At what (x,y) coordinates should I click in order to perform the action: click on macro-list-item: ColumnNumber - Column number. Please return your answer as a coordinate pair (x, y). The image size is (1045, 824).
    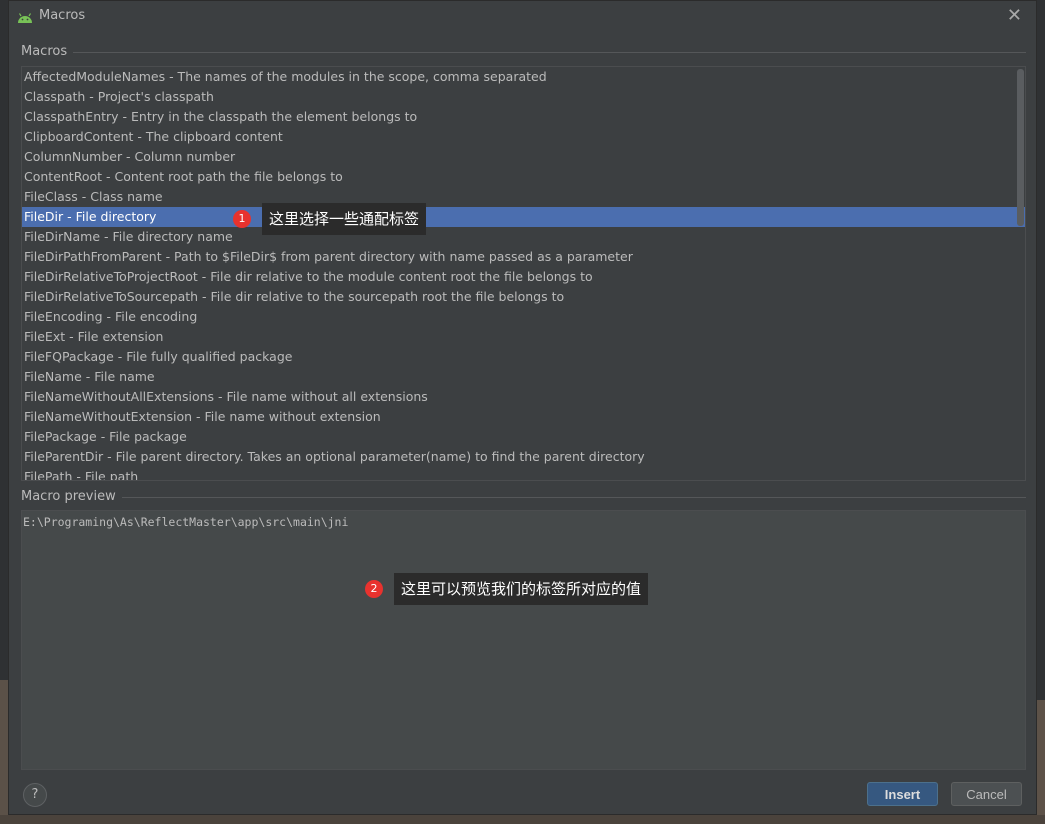
    Looking at the image, I should click on (523, 157).